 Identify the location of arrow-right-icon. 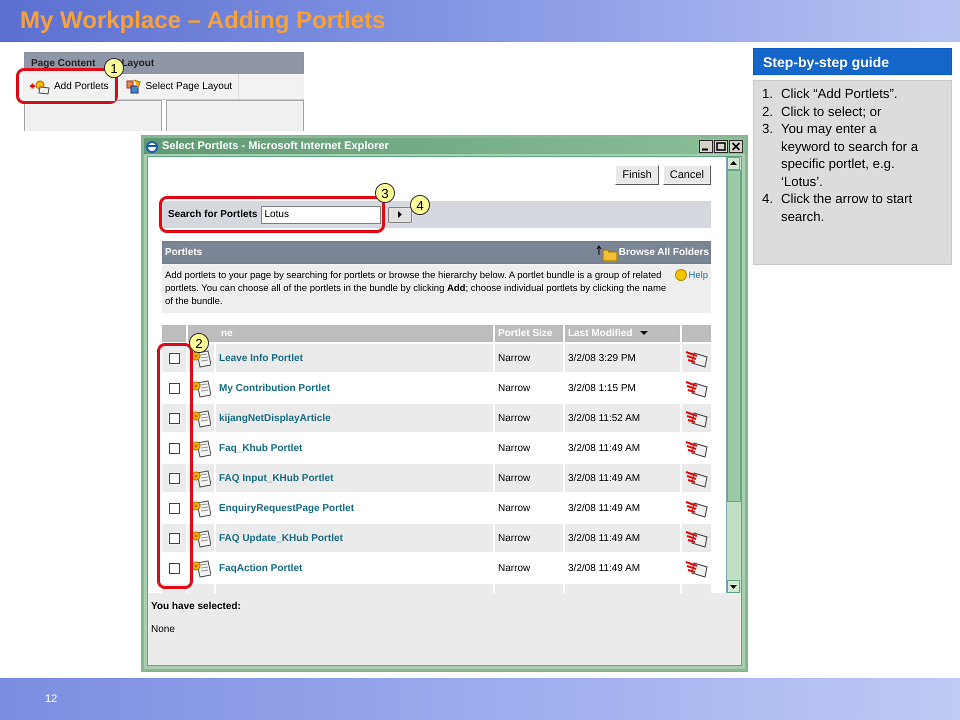
(400, 214).